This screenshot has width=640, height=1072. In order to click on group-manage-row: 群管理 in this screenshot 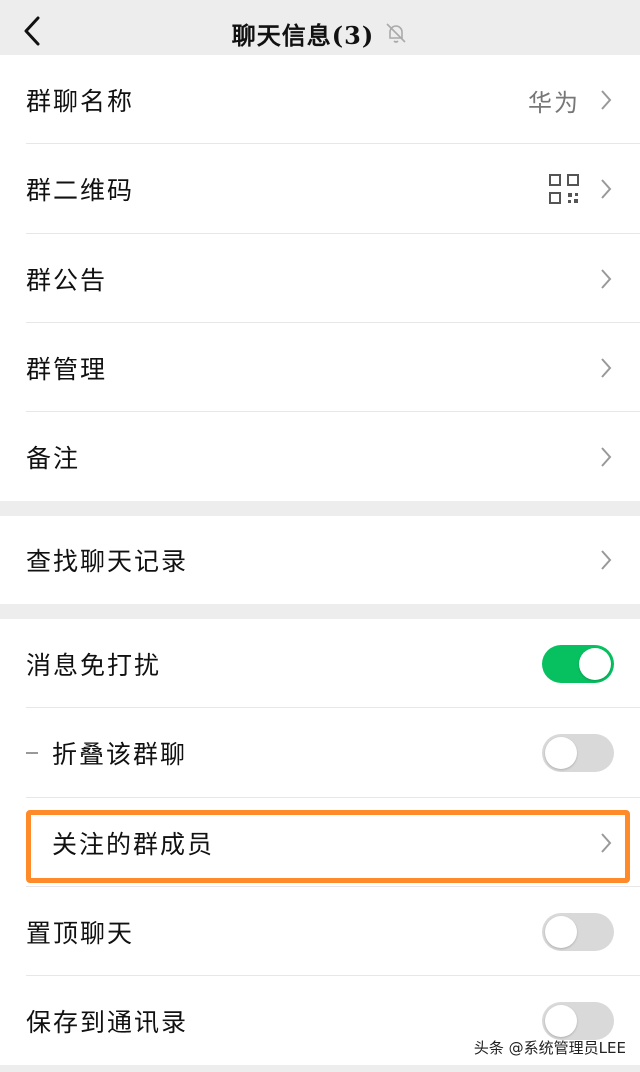, I will do `click(320, 368)`.